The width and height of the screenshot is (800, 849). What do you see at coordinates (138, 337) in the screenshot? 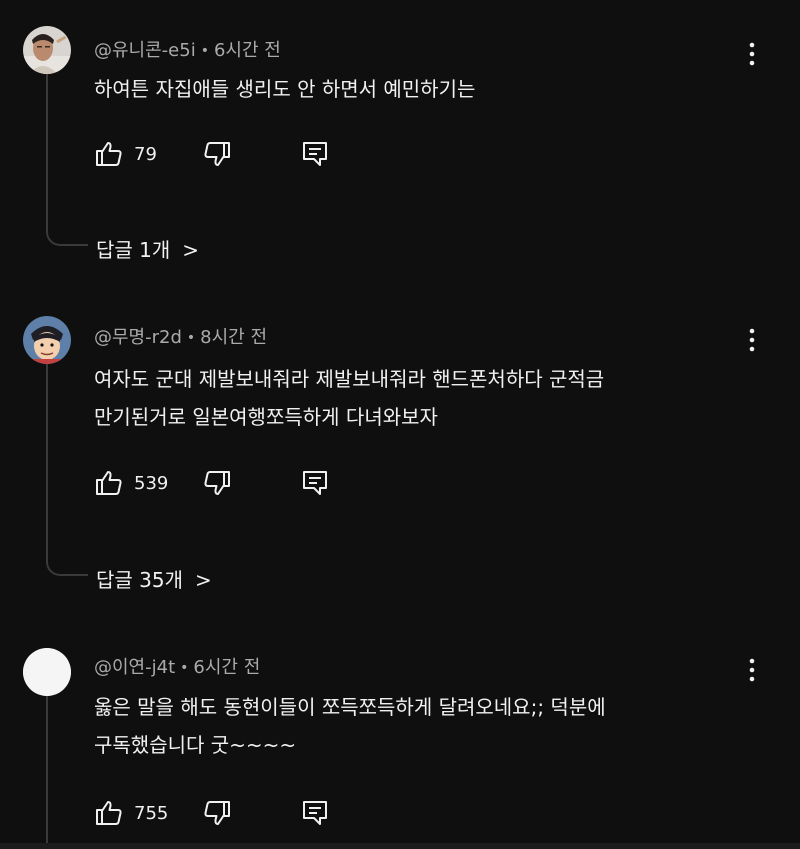
I see `comment-author: @무명-r2d` at bounding box center [138, 337].